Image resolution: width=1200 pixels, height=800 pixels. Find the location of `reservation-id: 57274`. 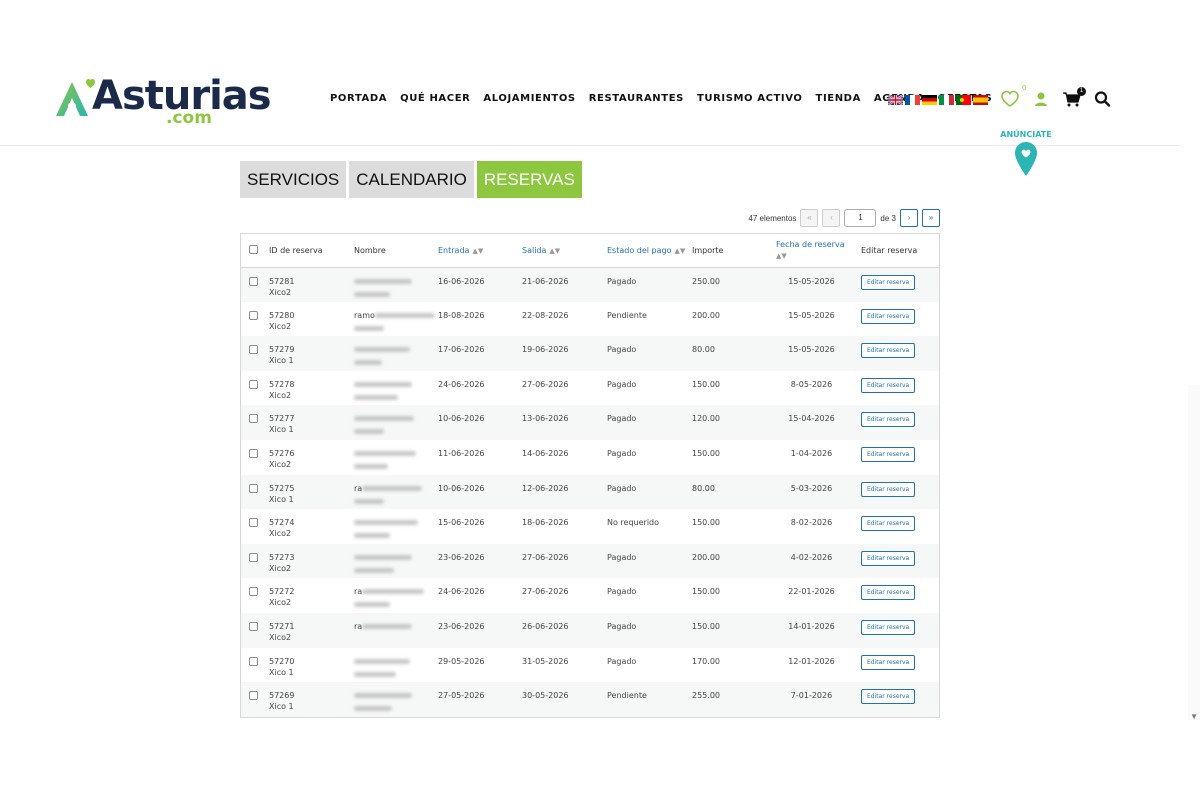

reservation-id: 57274 is located at coordinates (282, 523).